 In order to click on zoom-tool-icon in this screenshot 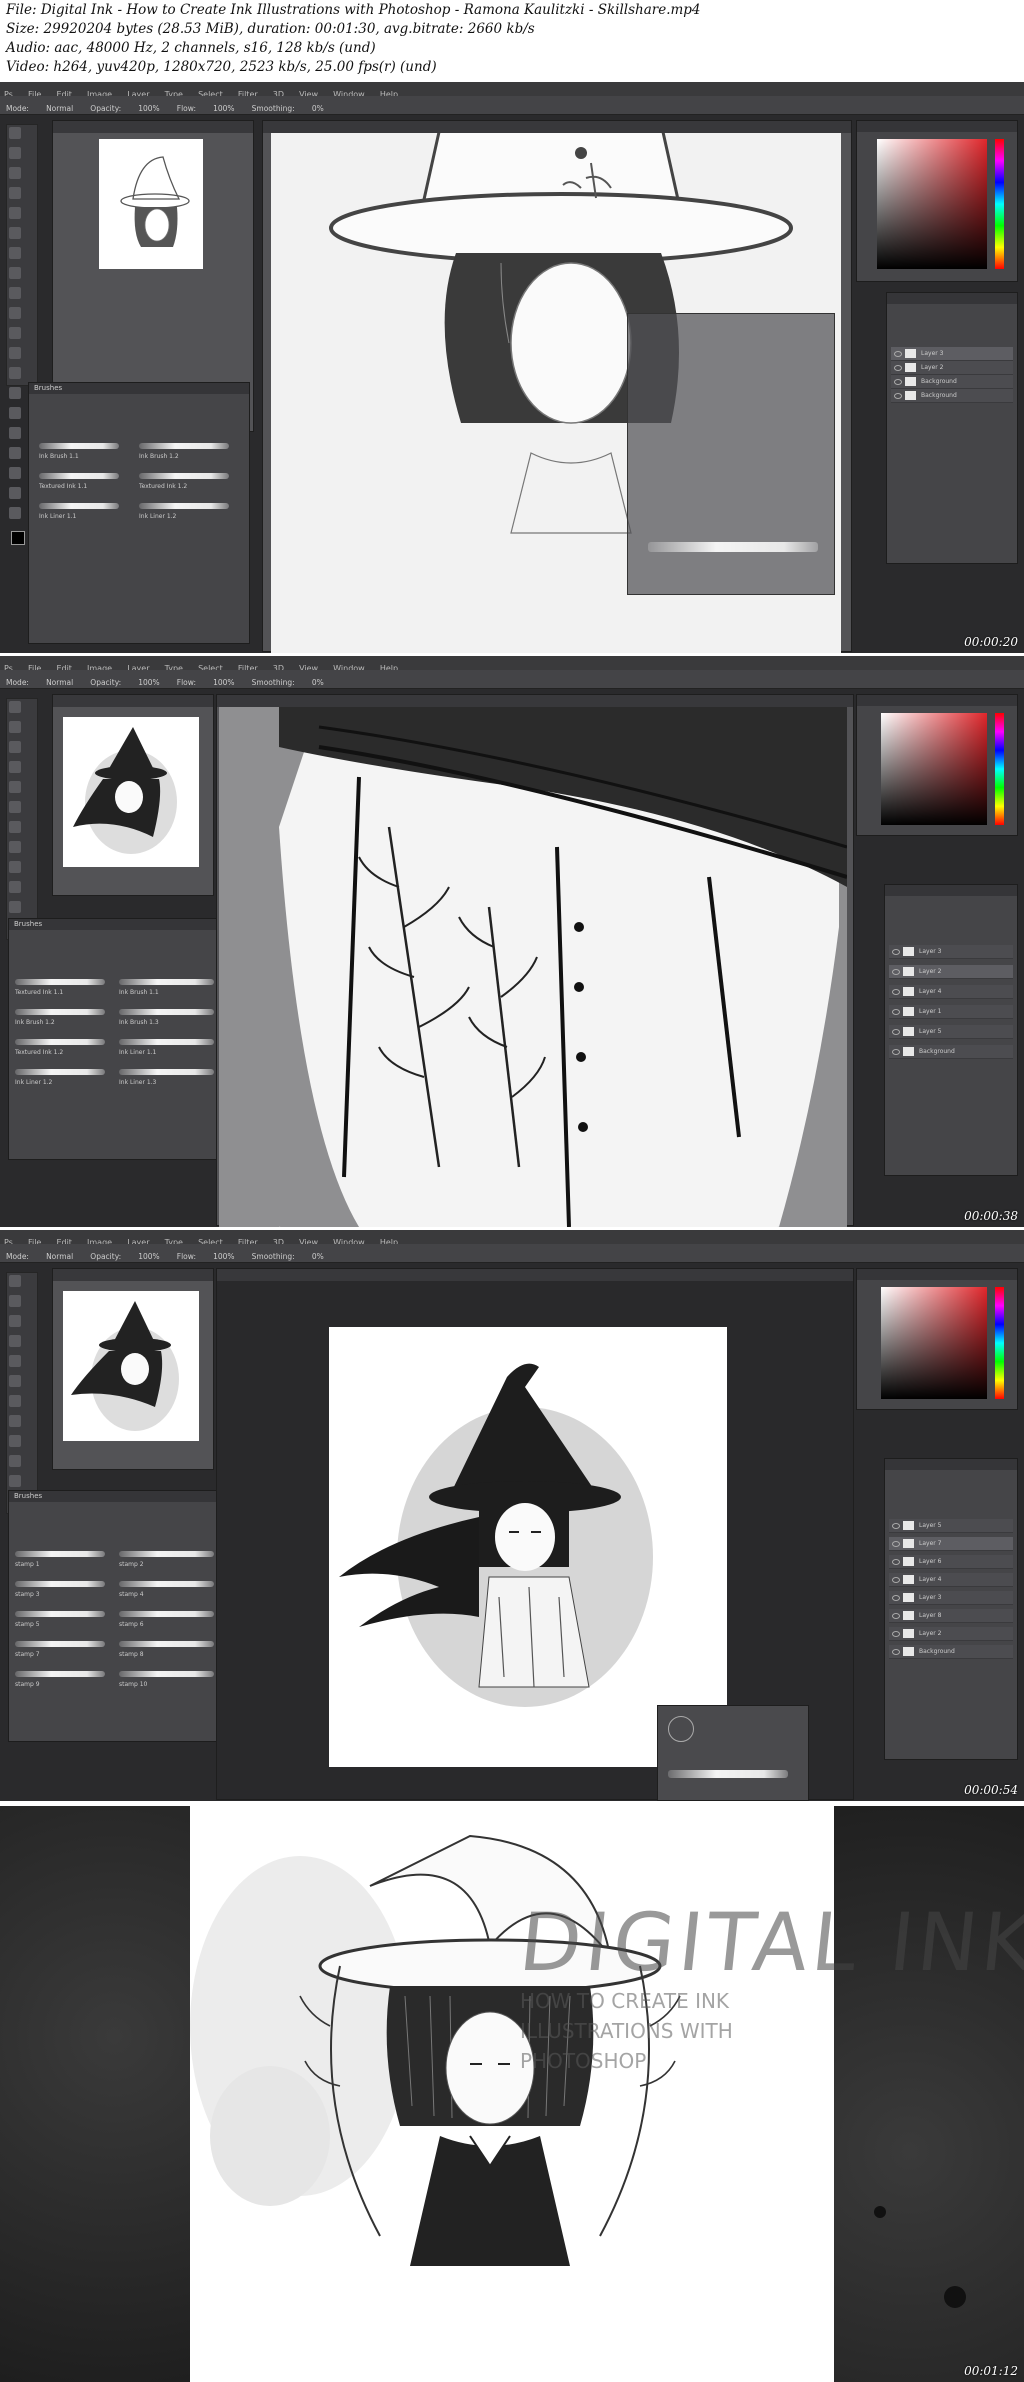, I will do `click(15, 513)`.